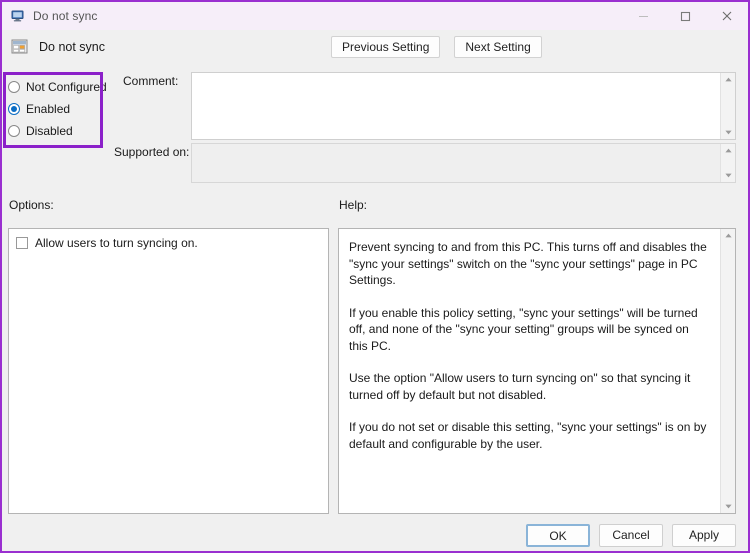 The image size is (750, 553). I want to click on radio-not-configured: Not Configured, so click(57, 87).